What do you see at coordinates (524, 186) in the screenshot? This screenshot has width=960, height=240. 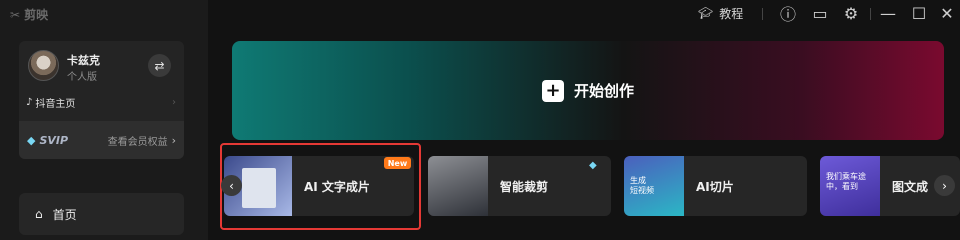 I see `feature-label: 智能裁剪` at bounding box center [524, 186].